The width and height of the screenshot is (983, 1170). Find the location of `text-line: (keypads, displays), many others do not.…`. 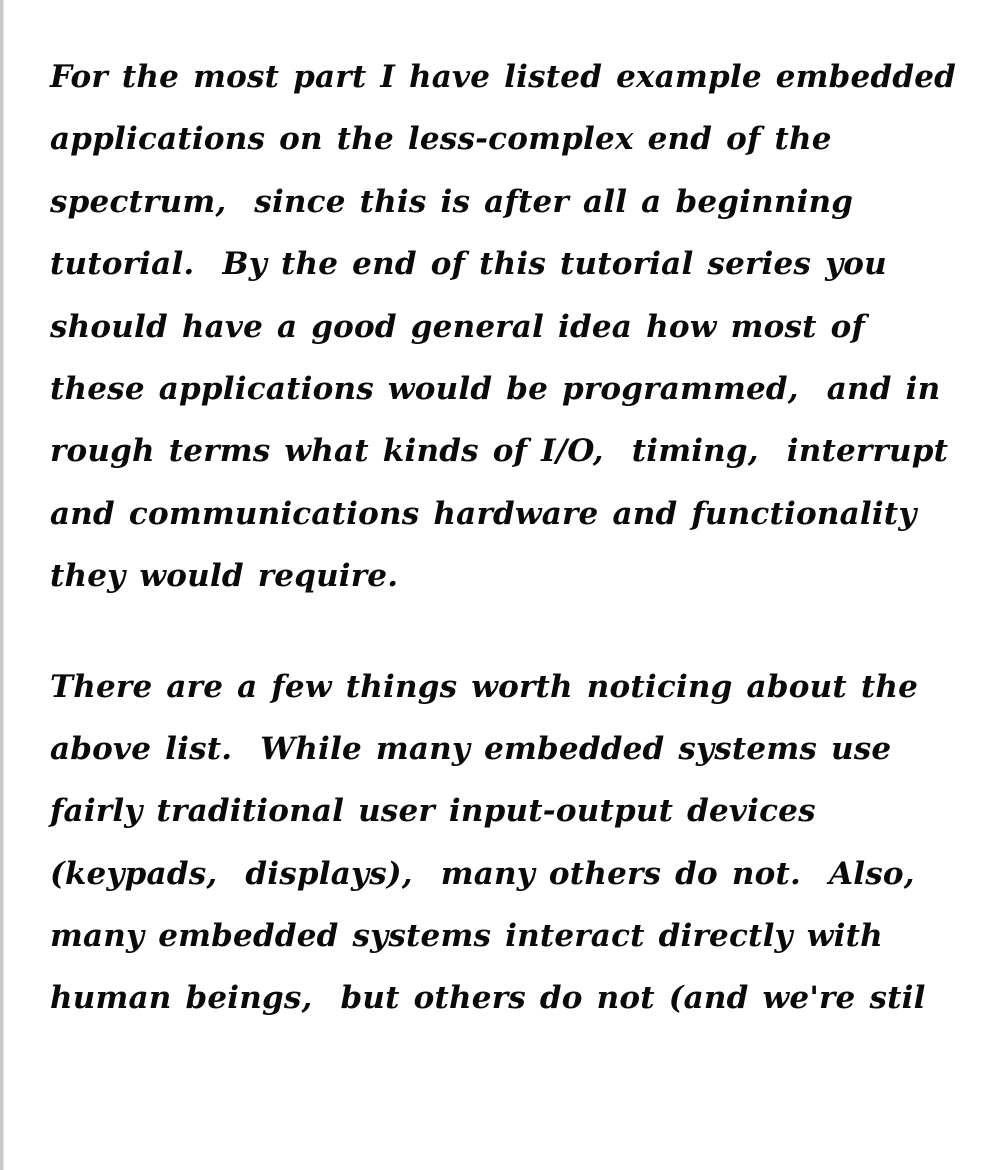

text-line: (keypads, displays), many others do not.… is located at coordinates (482, 873).